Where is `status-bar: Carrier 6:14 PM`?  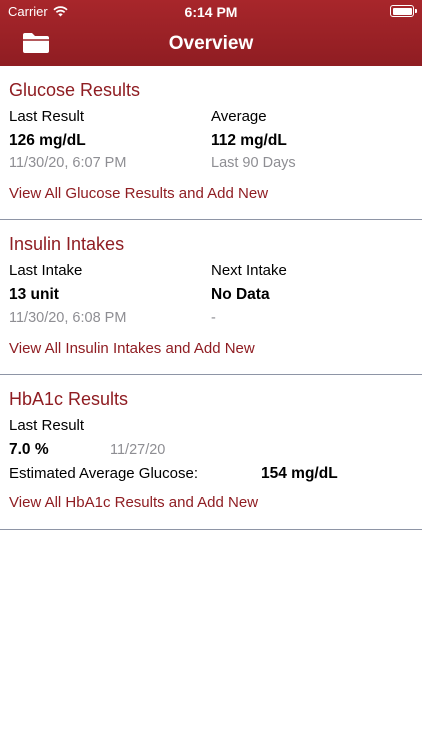 status-bar: Carrier 6:14 PM is located at coordinates (211, 11).